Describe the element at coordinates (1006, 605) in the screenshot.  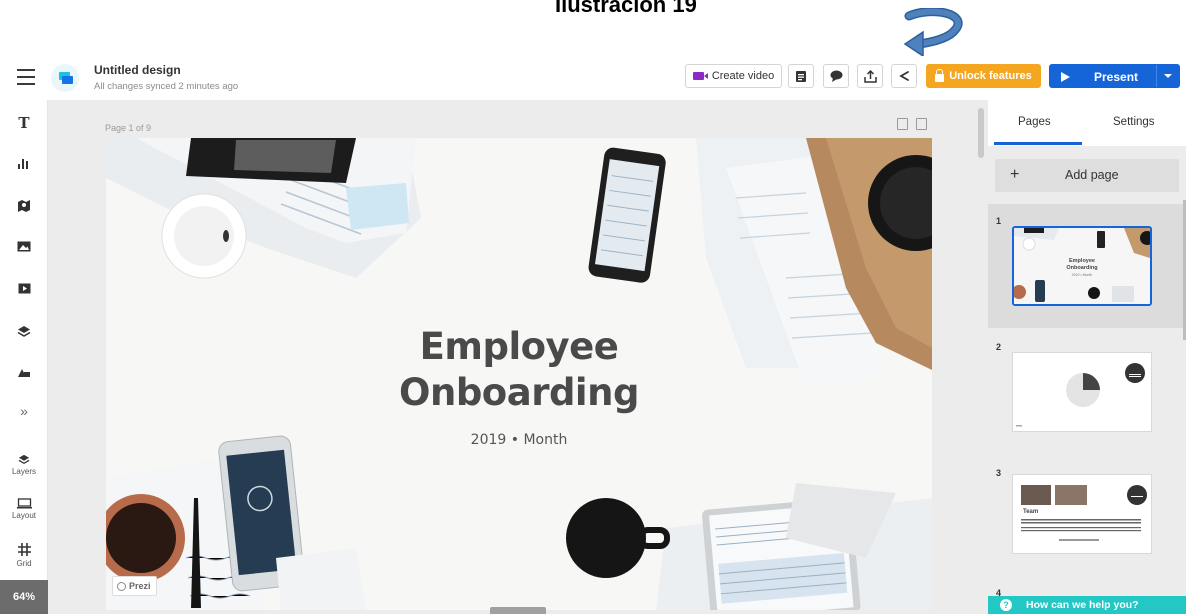
I see `help-question-icon: ?` at that location.